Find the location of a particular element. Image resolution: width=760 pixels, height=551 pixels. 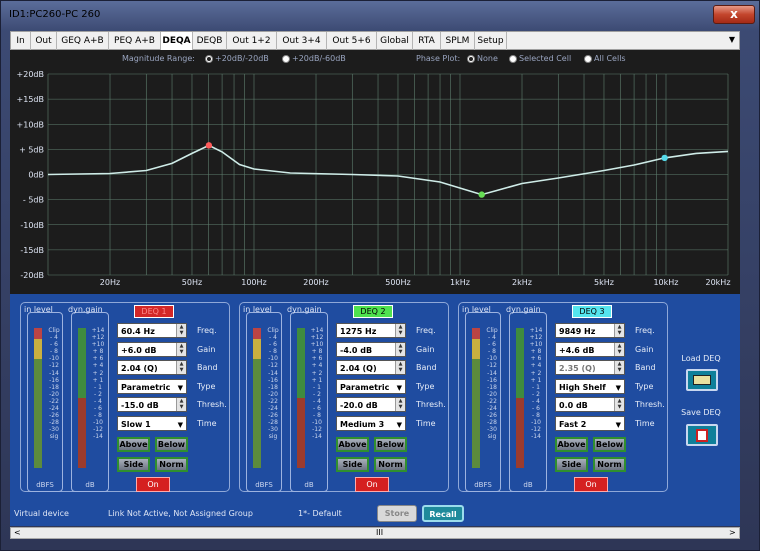

type-field: High Shelf ▼ is located at coordinates (590, 387).